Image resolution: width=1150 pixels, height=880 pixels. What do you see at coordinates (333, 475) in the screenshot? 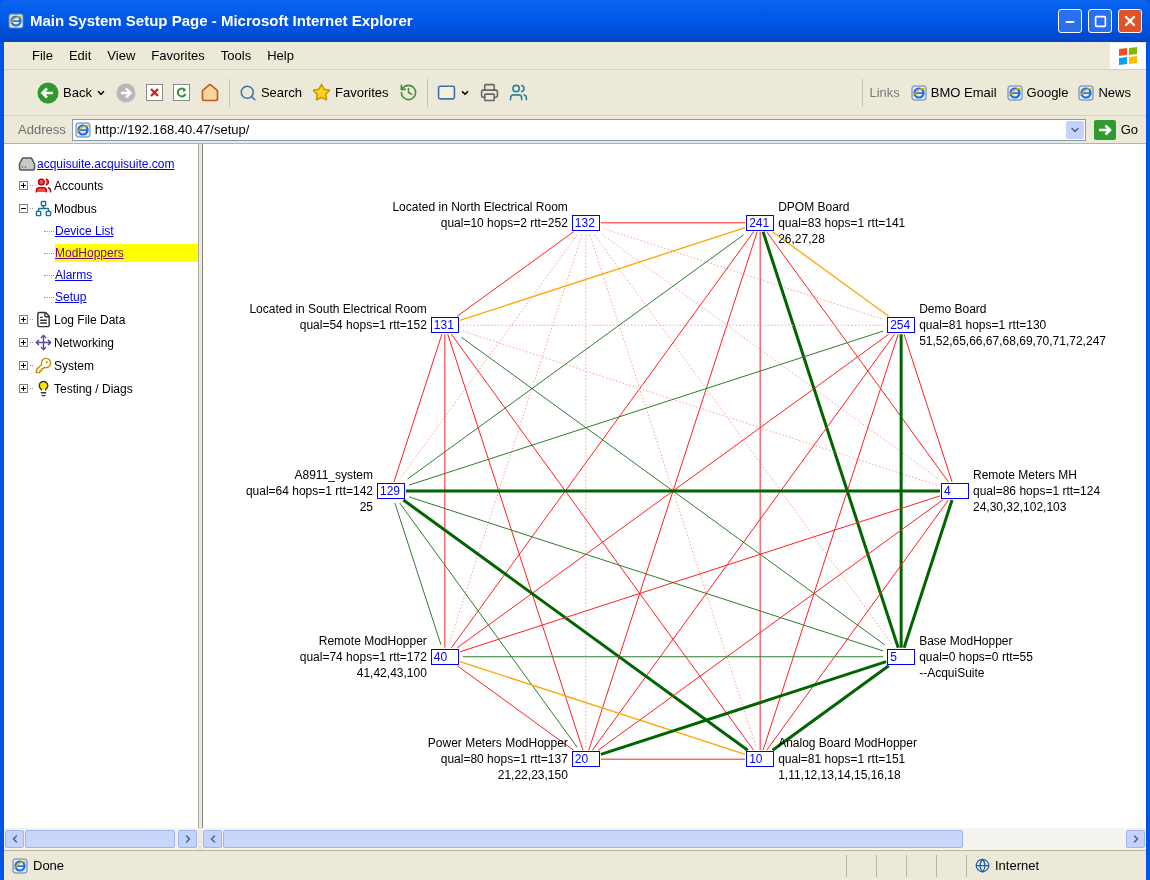
I see `node-name: A8911_system` at bounding box center [333, 475].